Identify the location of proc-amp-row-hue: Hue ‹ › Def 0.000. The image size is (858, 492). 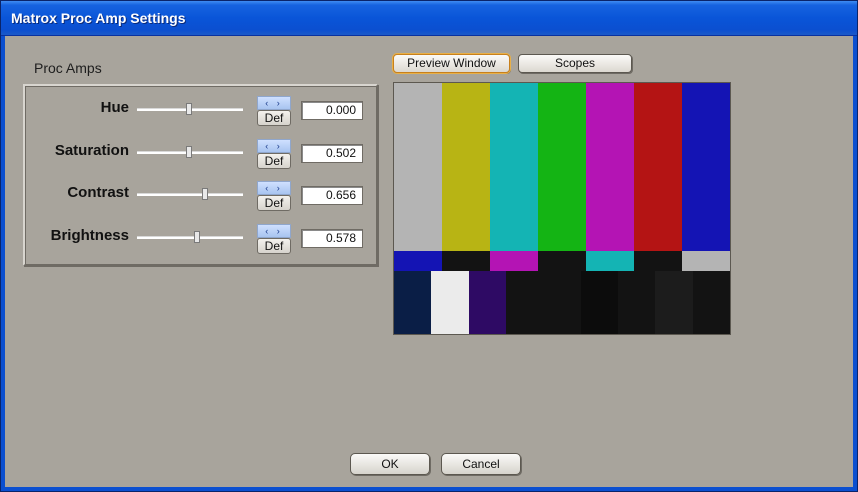
(191, 110).